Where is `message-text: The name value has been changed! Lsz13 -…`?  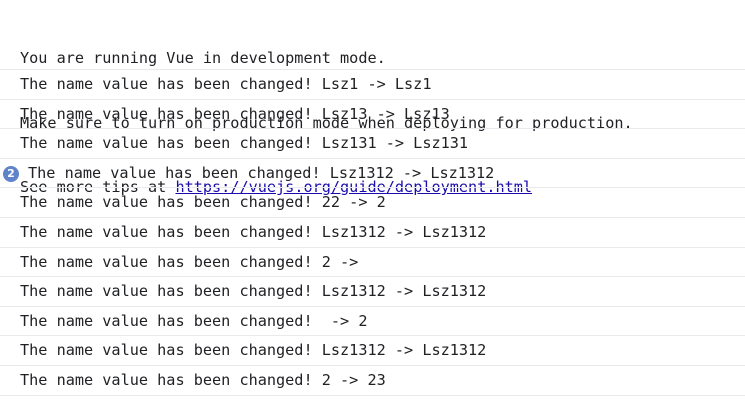
message-text: The name value has been changed! Lsz13 -… is located at coordinates (235, 113).